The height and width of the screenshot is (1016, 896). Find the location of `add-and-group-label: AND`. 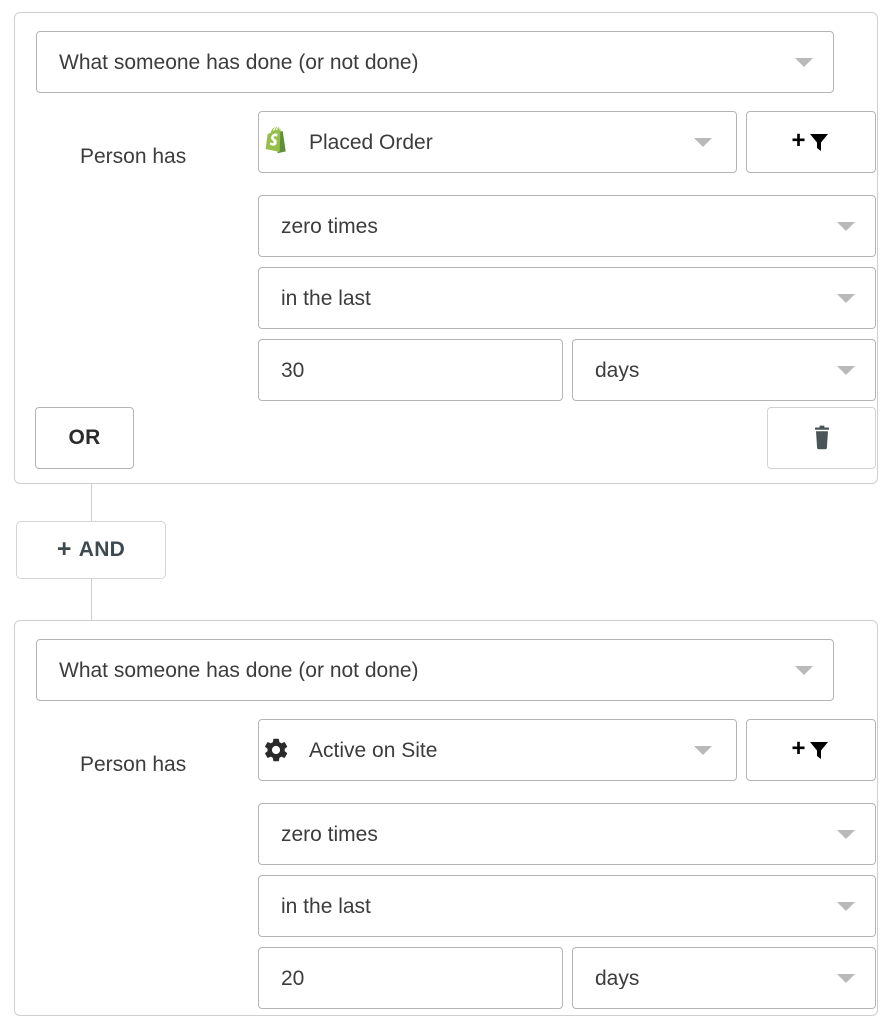

add-and-group-label: AND is located at coordinates (102, 549).